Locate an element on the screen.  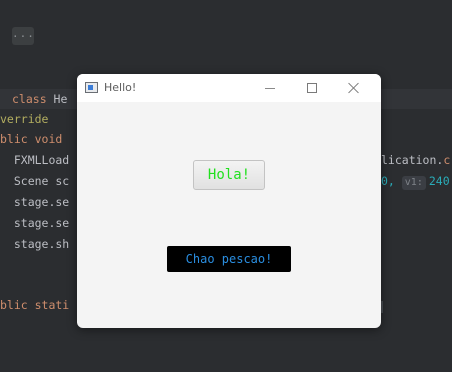
java-app-icon is located at coordinates (91, 87).